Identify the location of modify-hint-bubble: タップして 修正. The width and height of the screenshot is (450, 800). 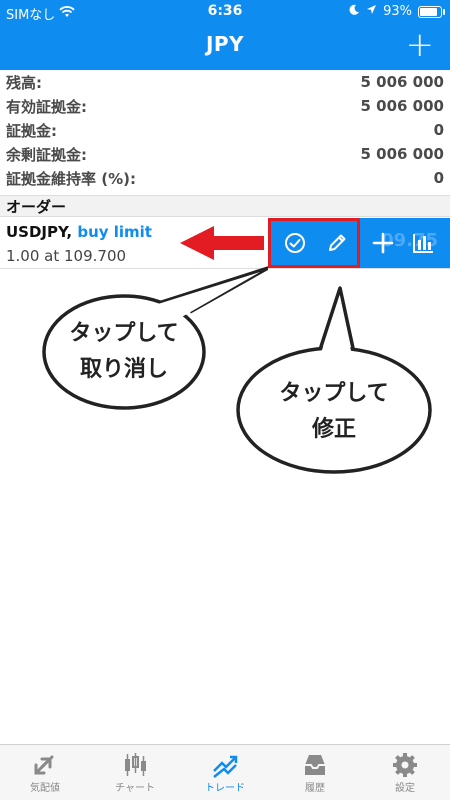
(334, 381).